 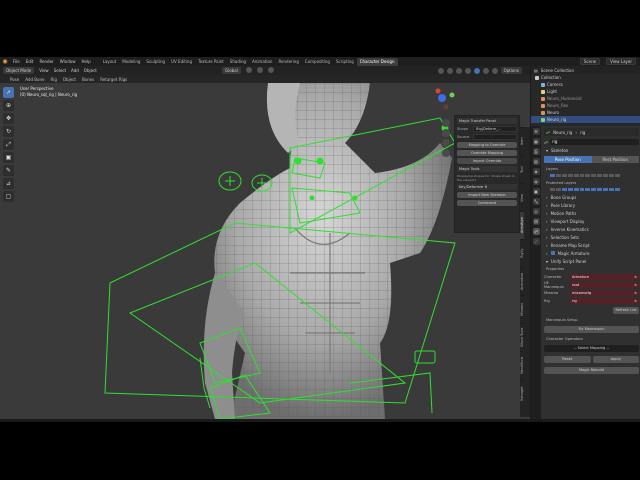 What do you see at coordinates (591, 197) in the screenshot?
I see `section-bone-groups: › Bone Groups` at bounding box center [591, 197].